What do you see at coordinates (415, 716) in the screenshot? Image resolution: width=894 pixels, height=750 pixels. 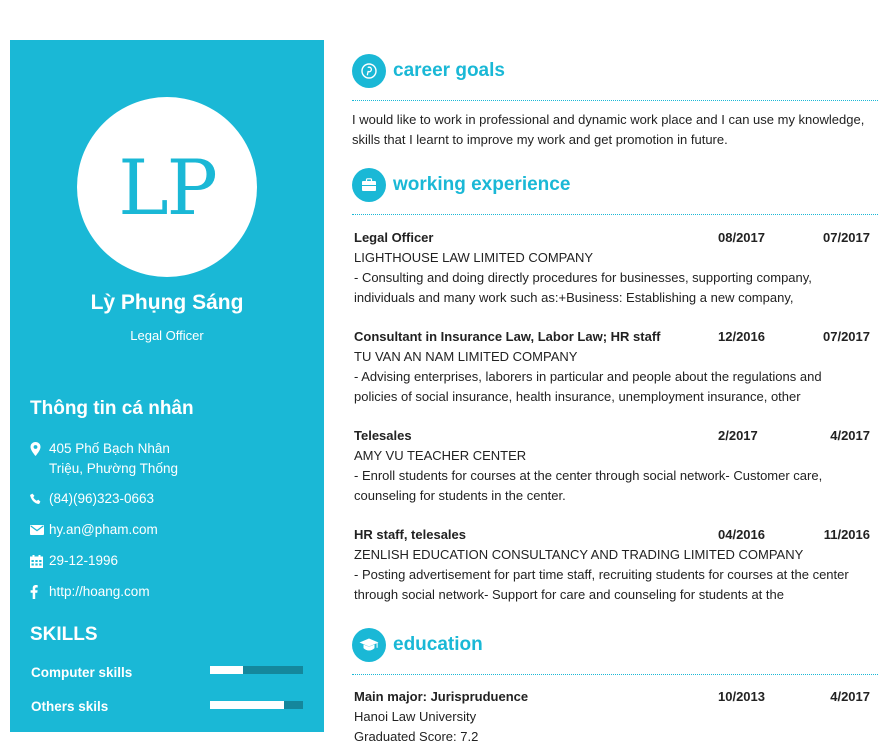 I see `education-school: Hanoi Law University` at bounding box center [415, 716].